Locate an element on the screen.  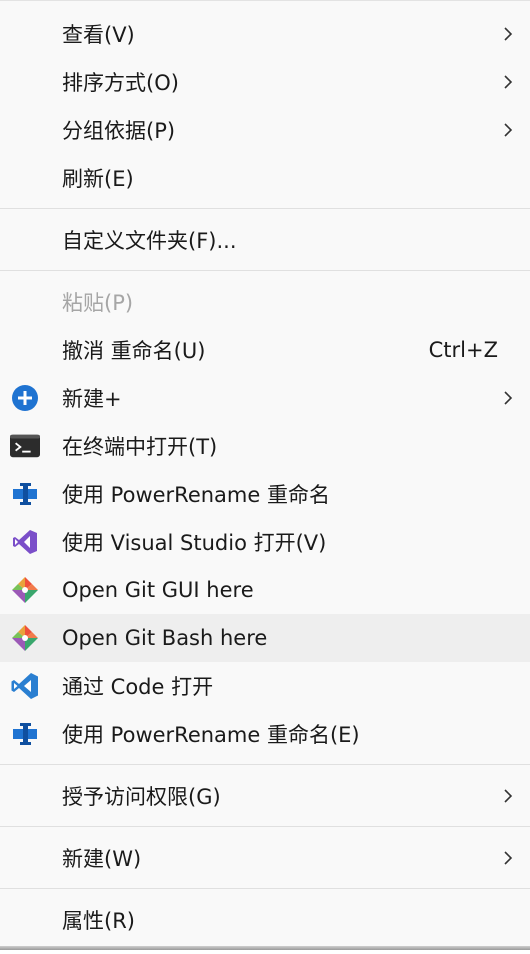
menu-item-group-by: 分组依据(P) is located at coordinates (265, 130).